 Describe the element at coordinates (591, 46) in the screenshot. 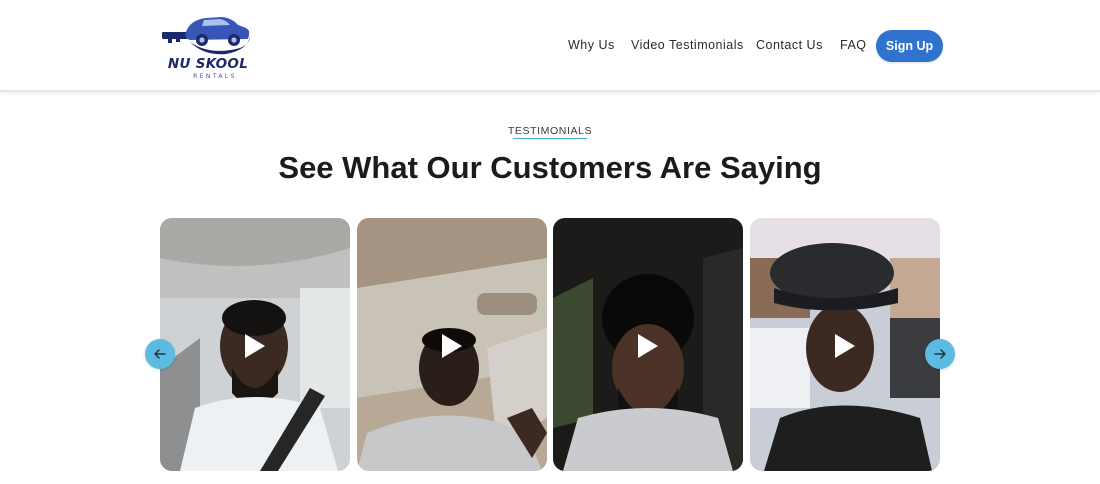

I see `nav-link-why-us: Why Us` at that location.